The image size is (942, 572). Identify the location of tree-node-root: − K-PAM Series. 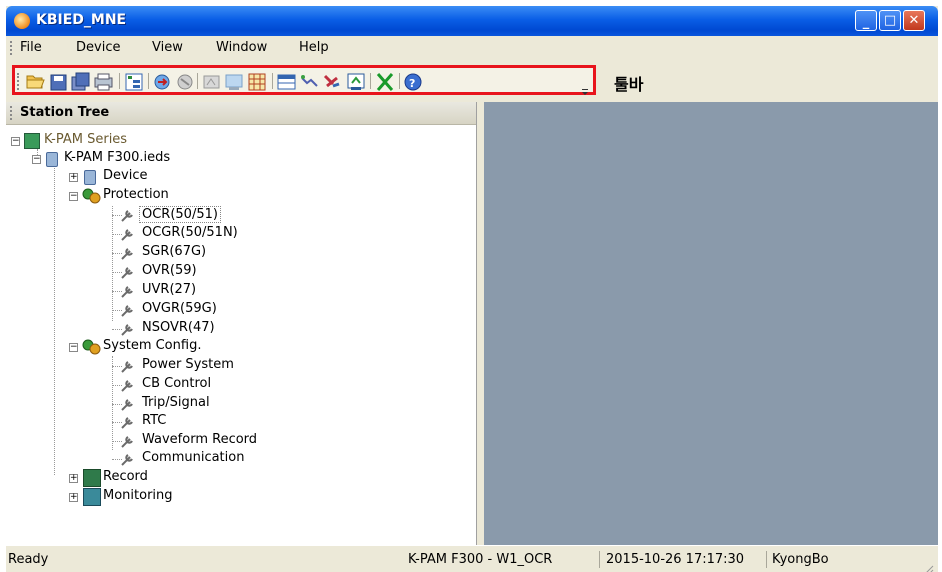
(106, 141).